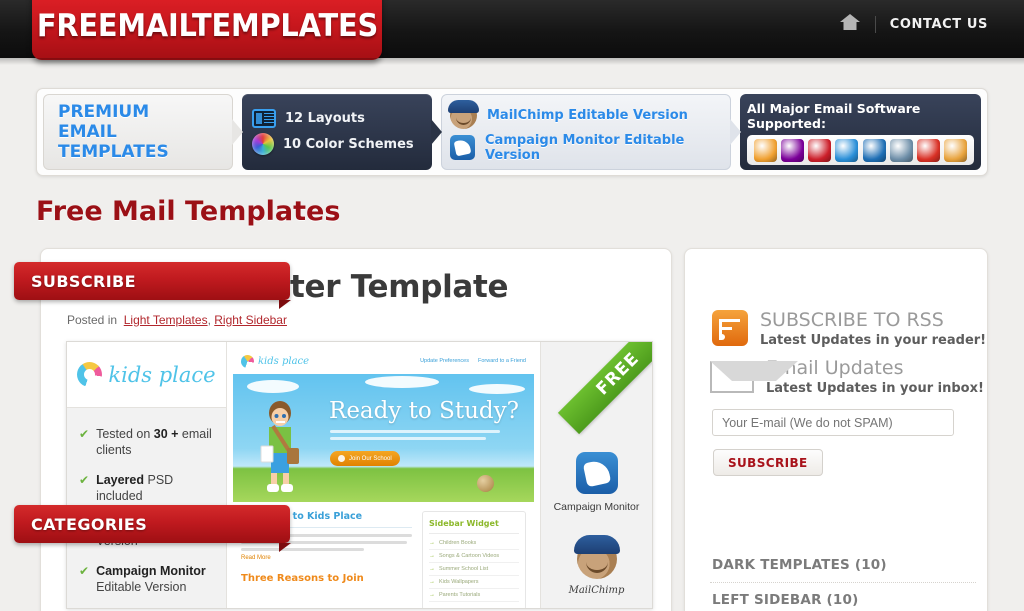  I want to click on windows-mail-icon, so click(847, 150).